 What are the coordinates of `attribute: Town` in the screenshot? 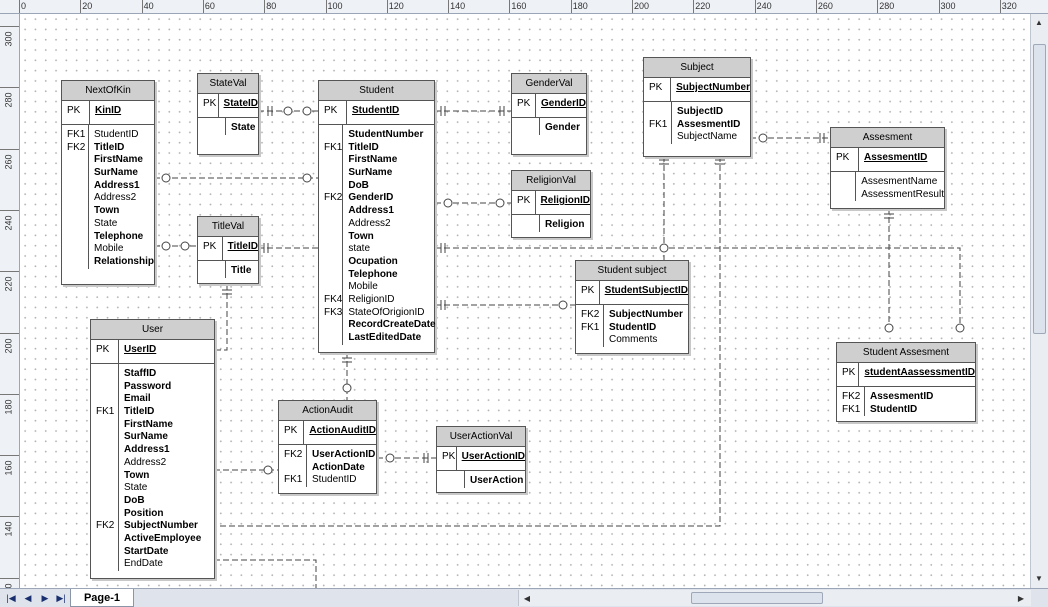 It's located at (137, 475).